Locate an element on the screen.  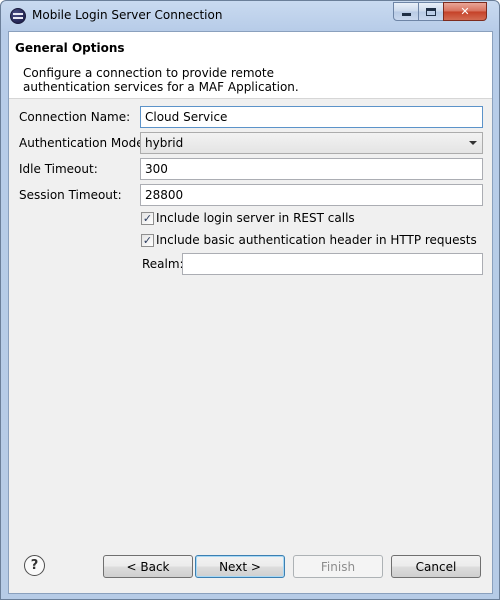
include-login-server-checkbox: ✓ is located at coordinates (147, 218).